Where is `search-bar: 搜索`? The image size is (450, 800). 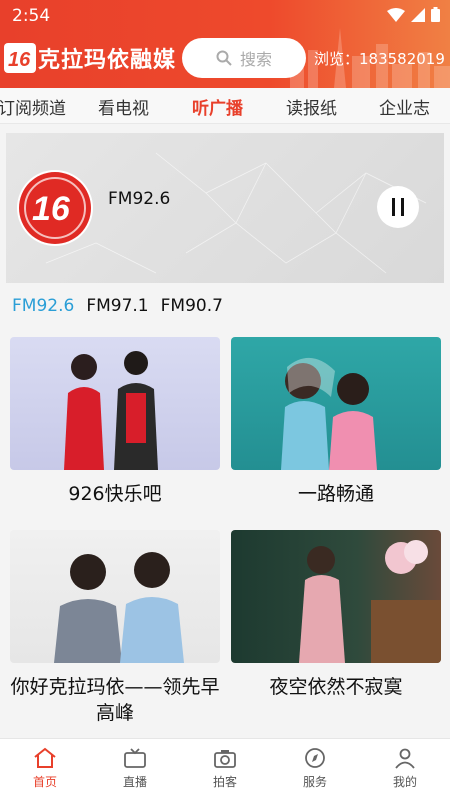 search-bar: 搜索 is located at coordinates (244, 58).